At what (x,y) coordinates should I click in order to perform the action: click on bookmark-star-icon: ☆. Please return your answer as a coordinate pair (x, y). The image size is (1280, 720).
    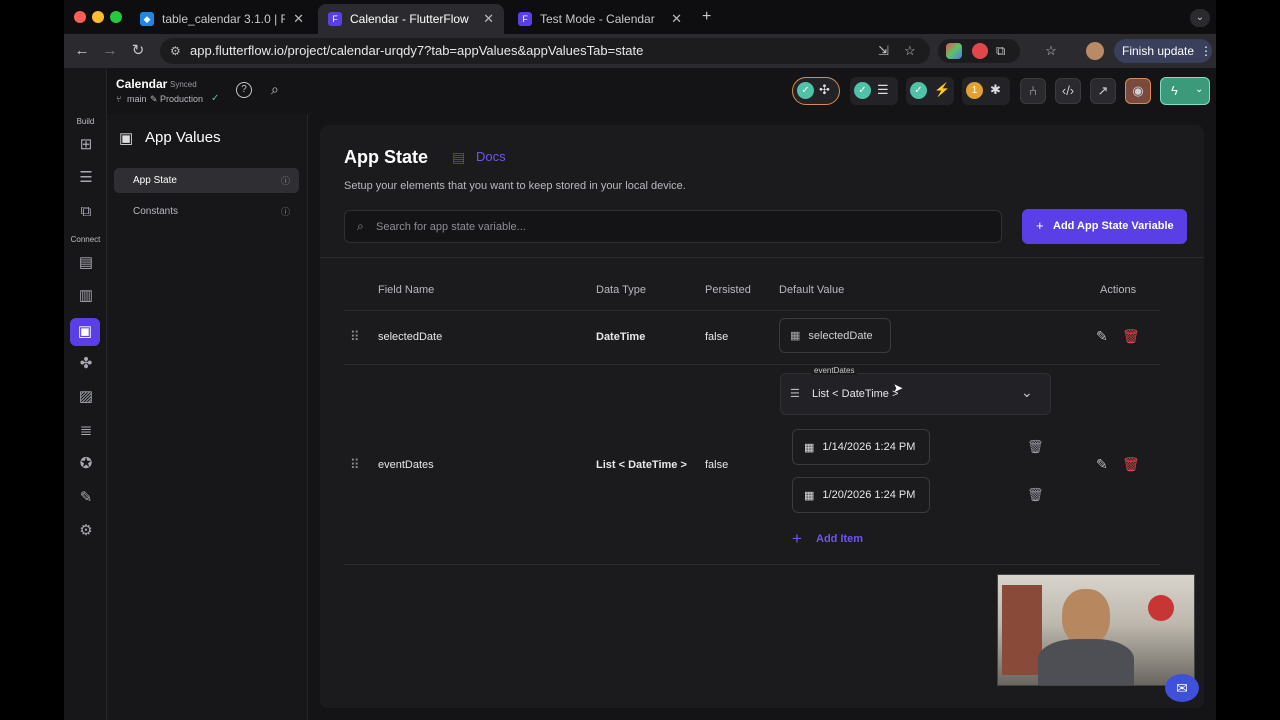
    Looking at the image, I should click on (910, 51).